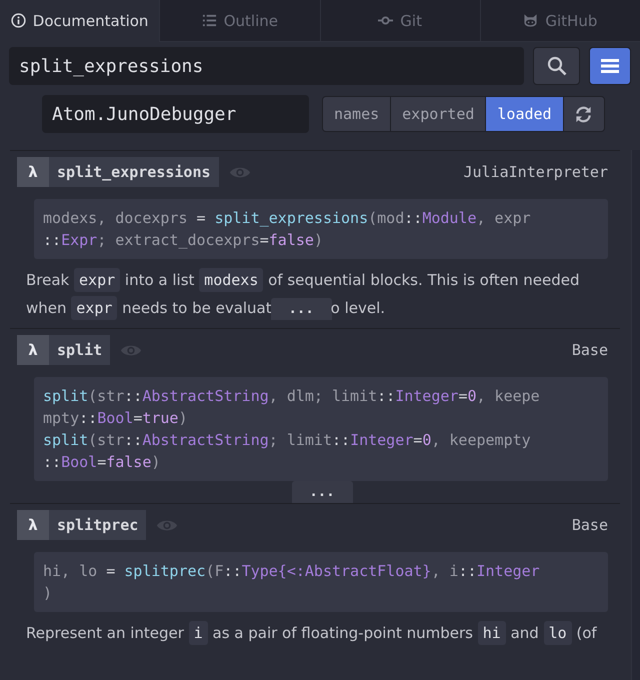  I want to click on inline-code: hi, so click(492, 633).